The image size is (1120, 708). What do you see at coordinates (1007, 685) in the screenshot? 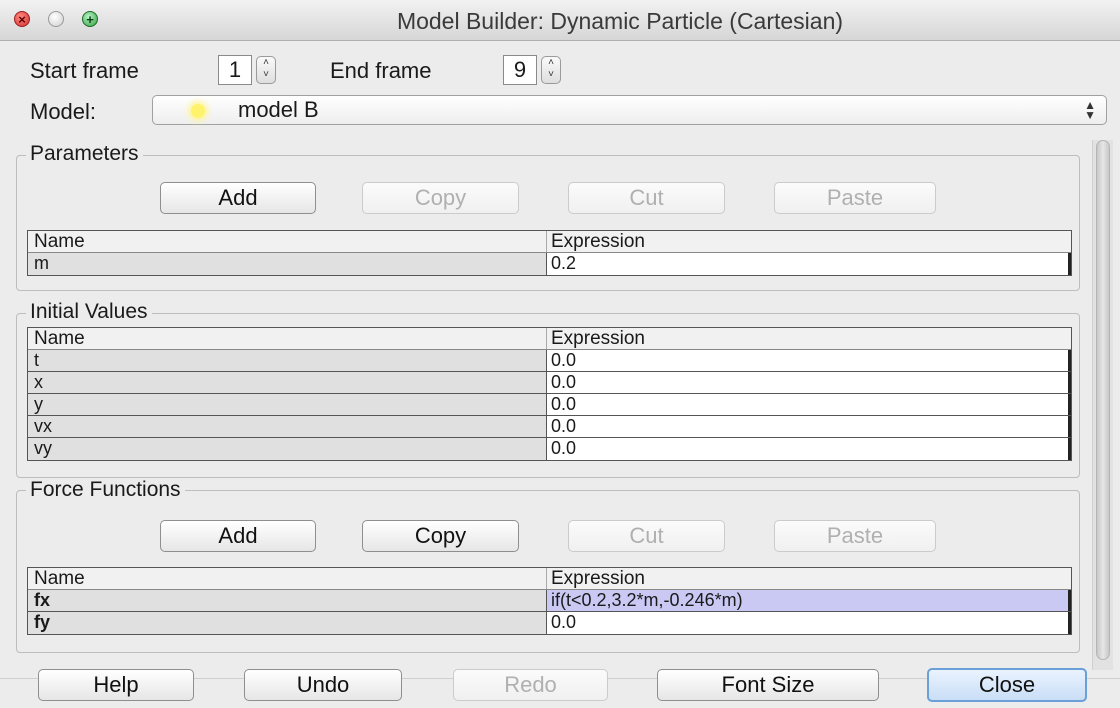
I see `close-button: Close` at bounding box center [1007, 685].